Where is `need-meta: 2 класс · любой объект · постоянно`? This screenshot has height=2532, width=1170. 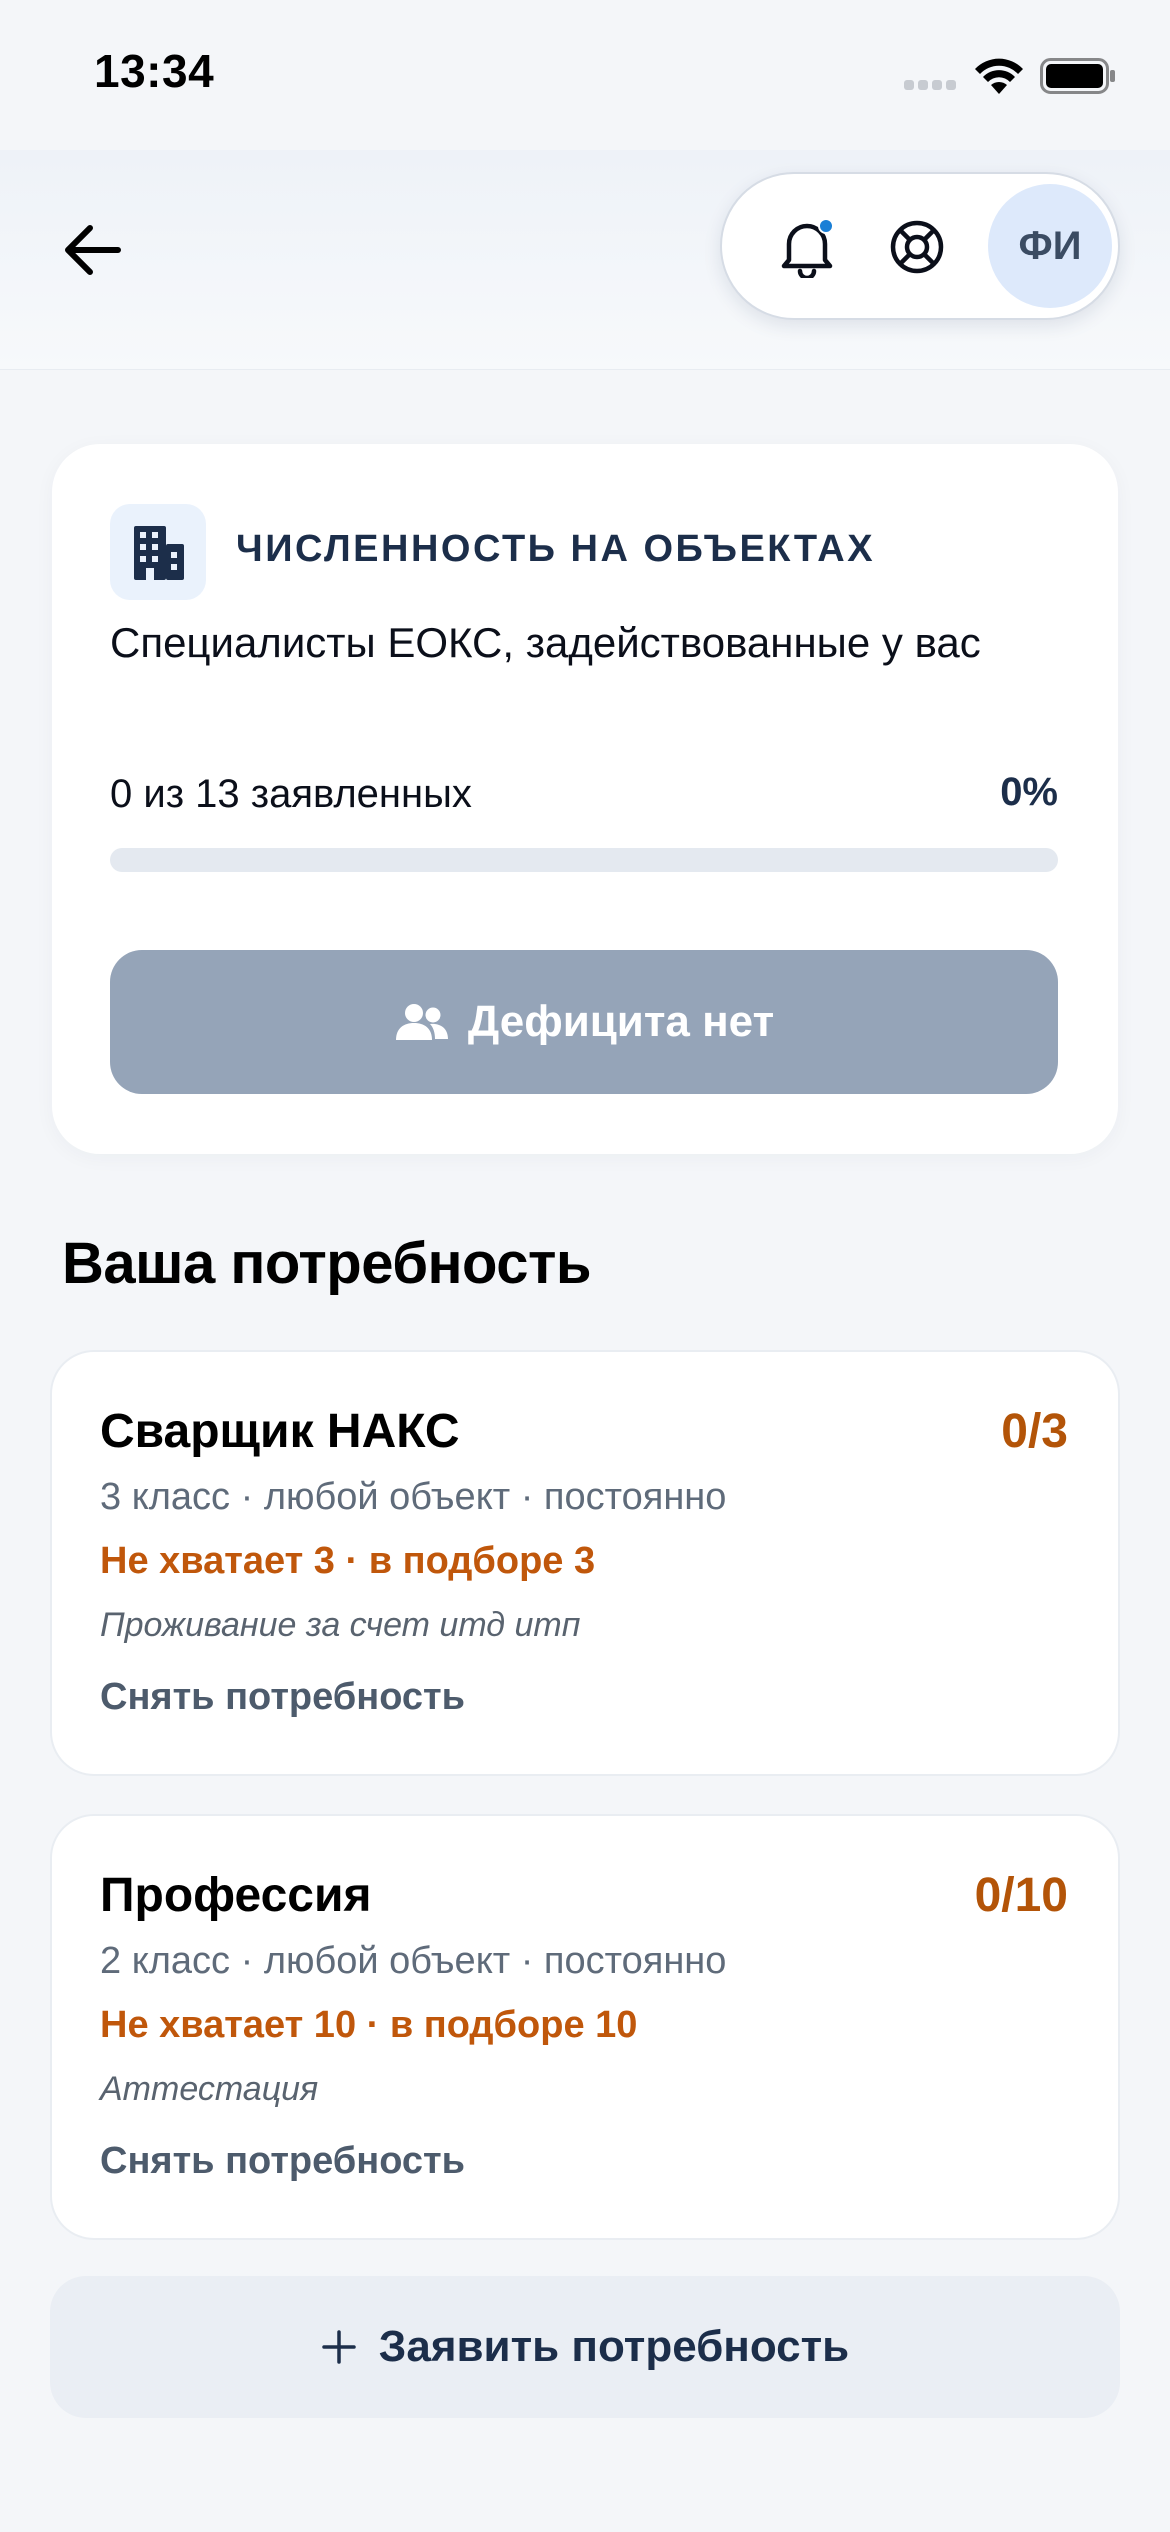 need-meta: 2 класс · любой объект · постоянно is located at coordinates (413, 1961).